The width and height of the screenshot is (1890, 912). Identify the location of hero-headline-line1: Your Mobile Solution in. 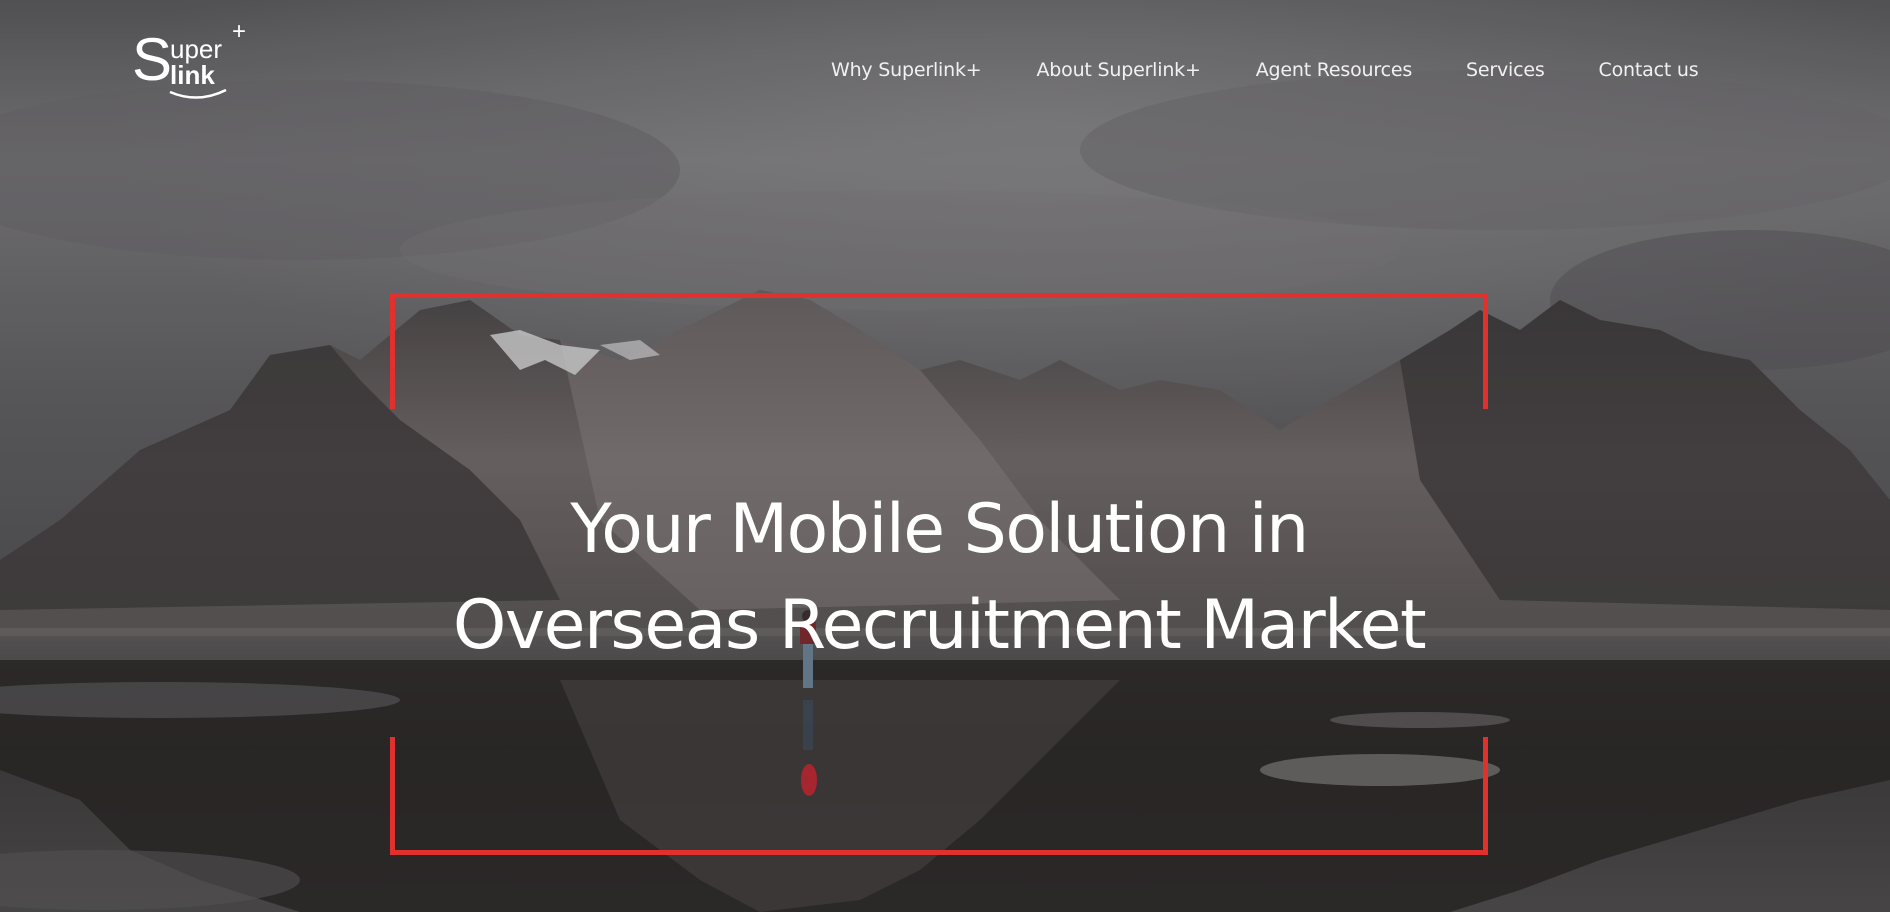
(939, 529).